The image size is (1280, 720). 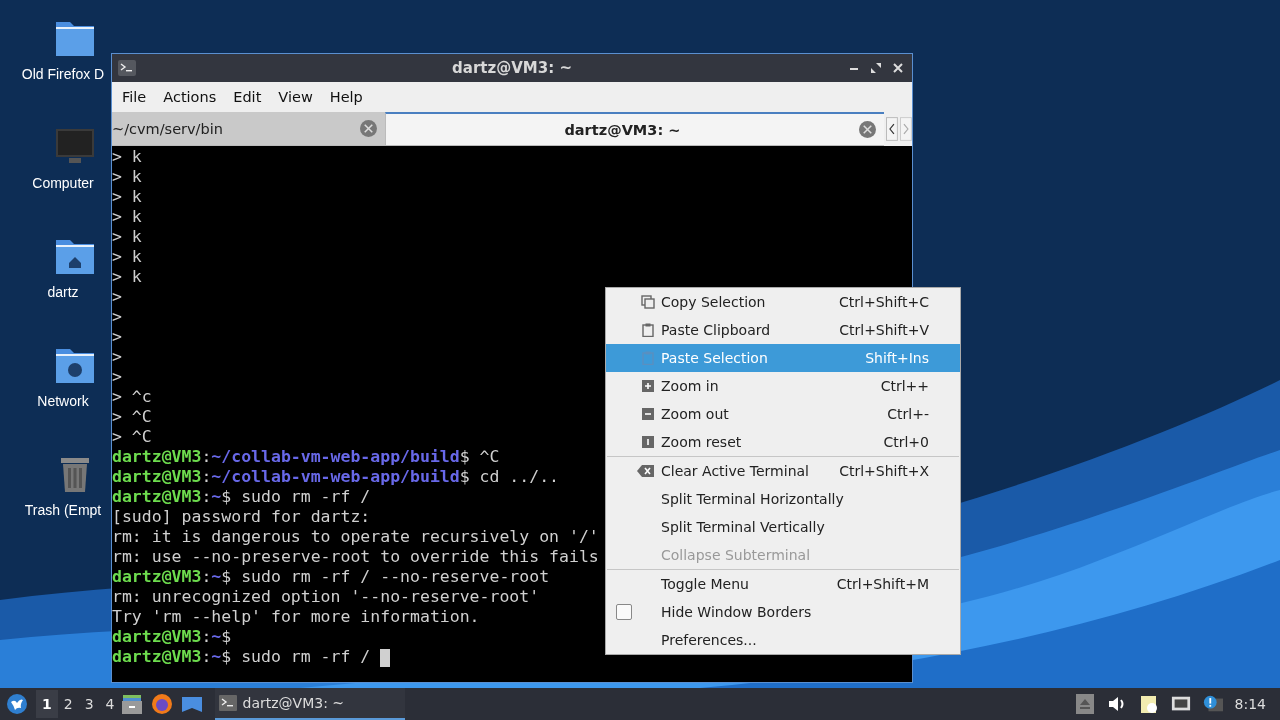 What do you see at coordinates (624, 612) in the screenshot?
I see `checkbox` at bounding box center [624, 612].